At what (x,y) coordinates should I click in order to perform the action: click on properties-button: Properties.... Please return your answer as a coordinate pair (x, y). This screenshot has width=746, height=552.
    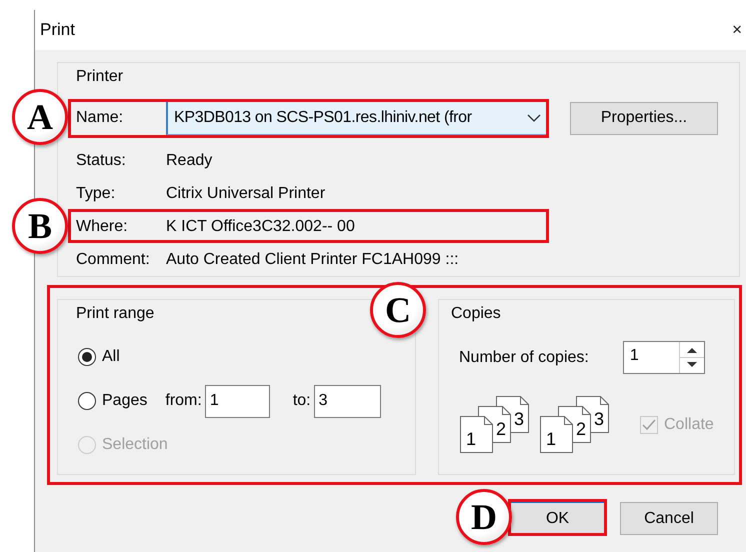
    Looking at the image, I should click on (644, 118).